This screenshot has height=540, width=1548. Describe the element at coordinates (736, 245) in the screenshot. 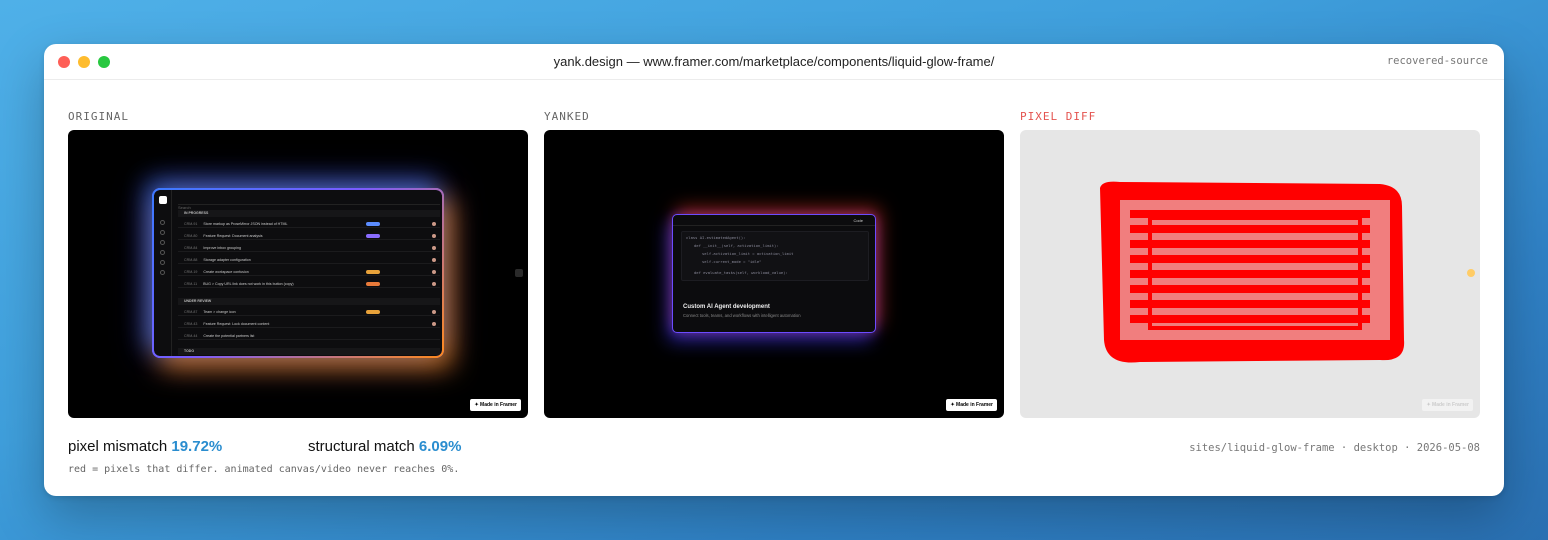

I see `code-line: def __init__(self, activation_limit):` at that location.